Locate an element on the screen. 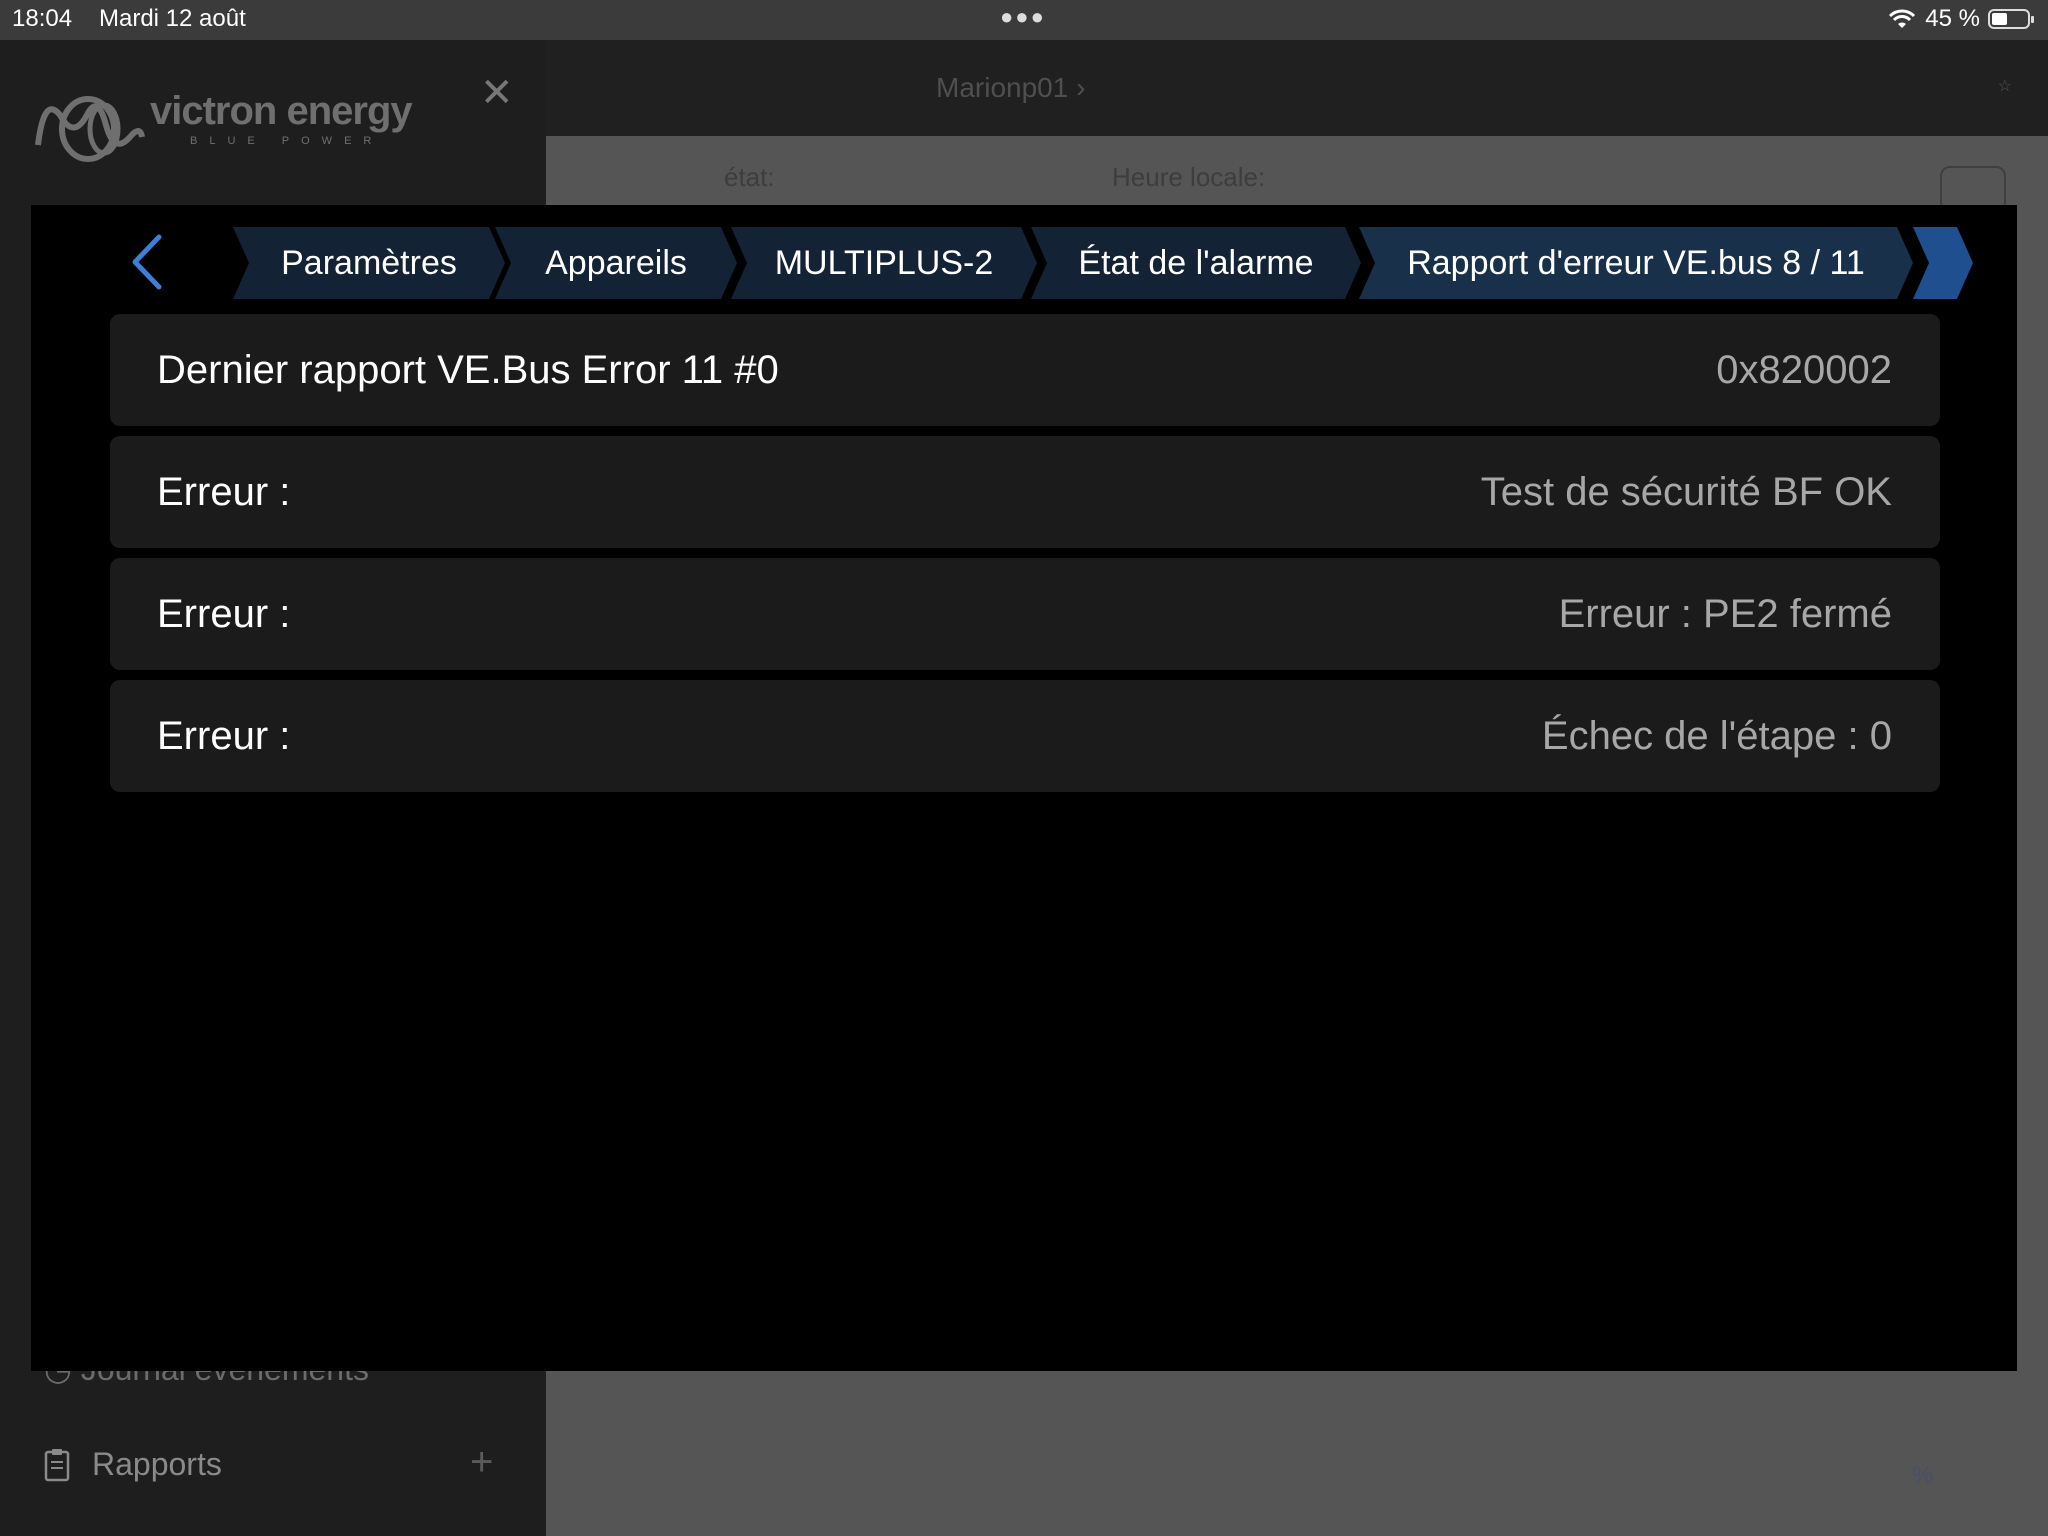 This screenshot has width=2048, height=1536. breadcrumb-current-tail is located at coordinates (1943, 263).